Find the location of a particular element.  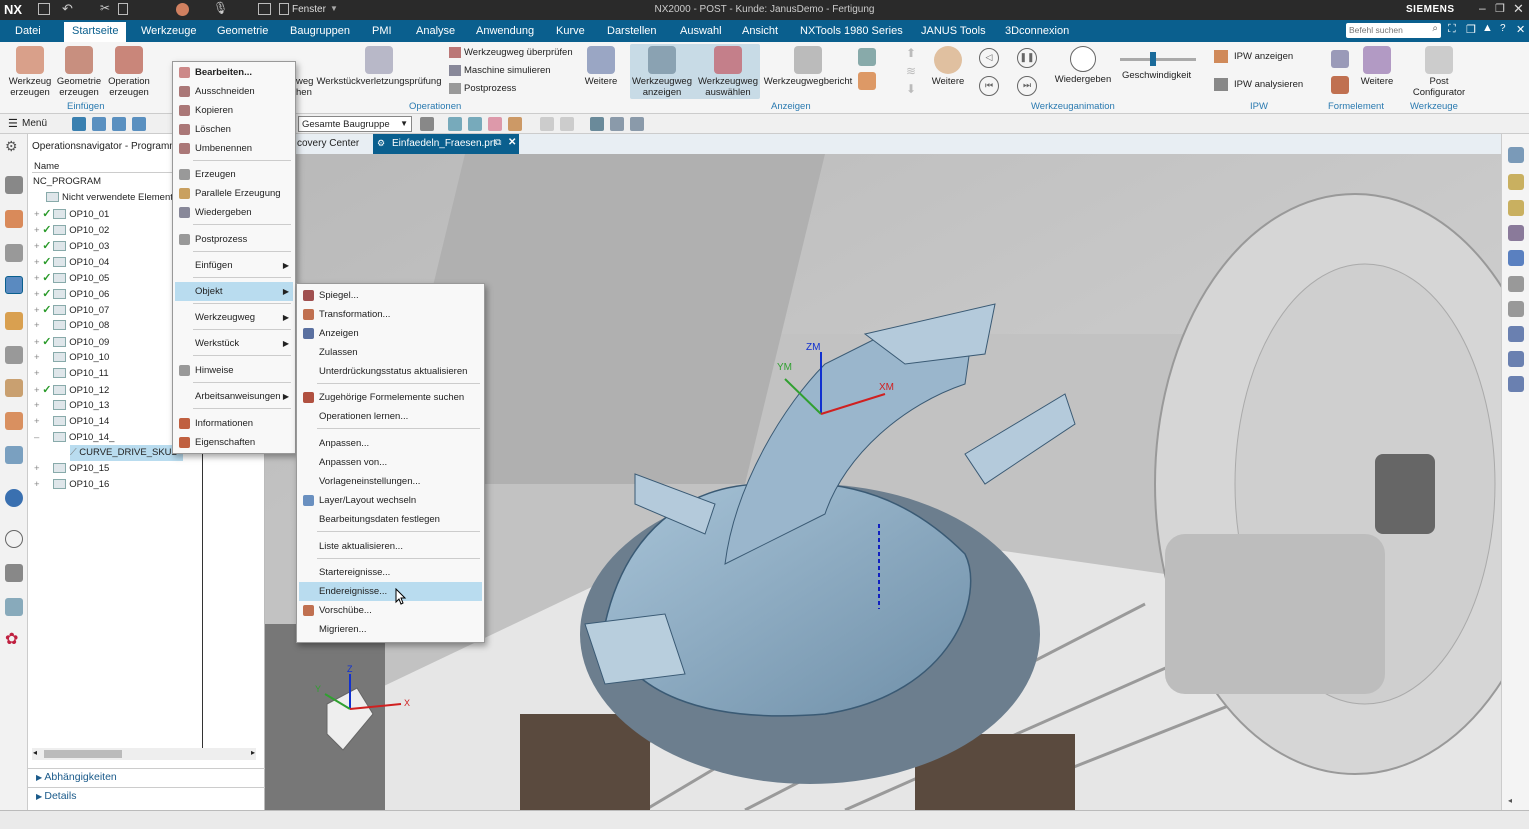

ipw-anzeigen-button: IPW anzeigen is located at coordinates (1253, 56).